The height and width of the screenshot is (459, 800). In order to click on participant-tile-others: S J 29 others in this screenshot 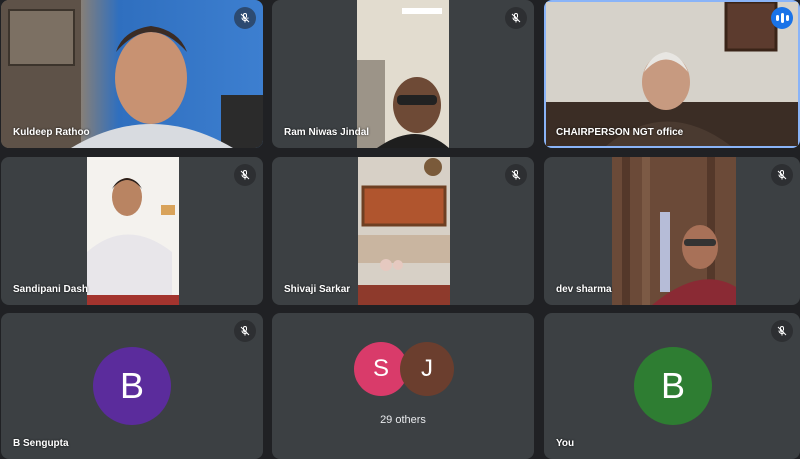, I will do `click(403, 386)`.